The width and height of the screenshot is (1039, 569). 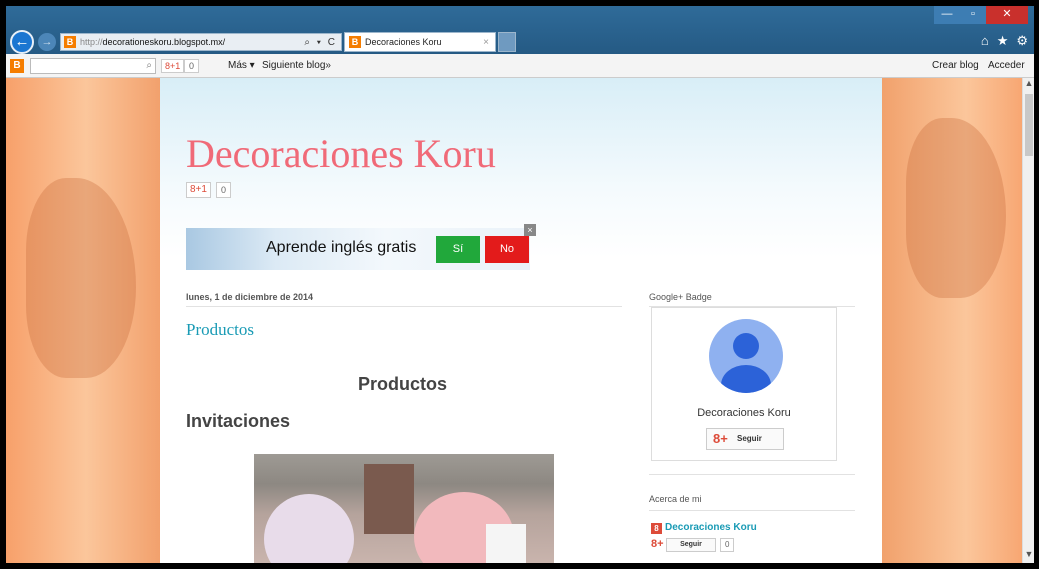 I want to click on vertical-scrollbar: ▲ ▼, so click(x=1028, y=320).